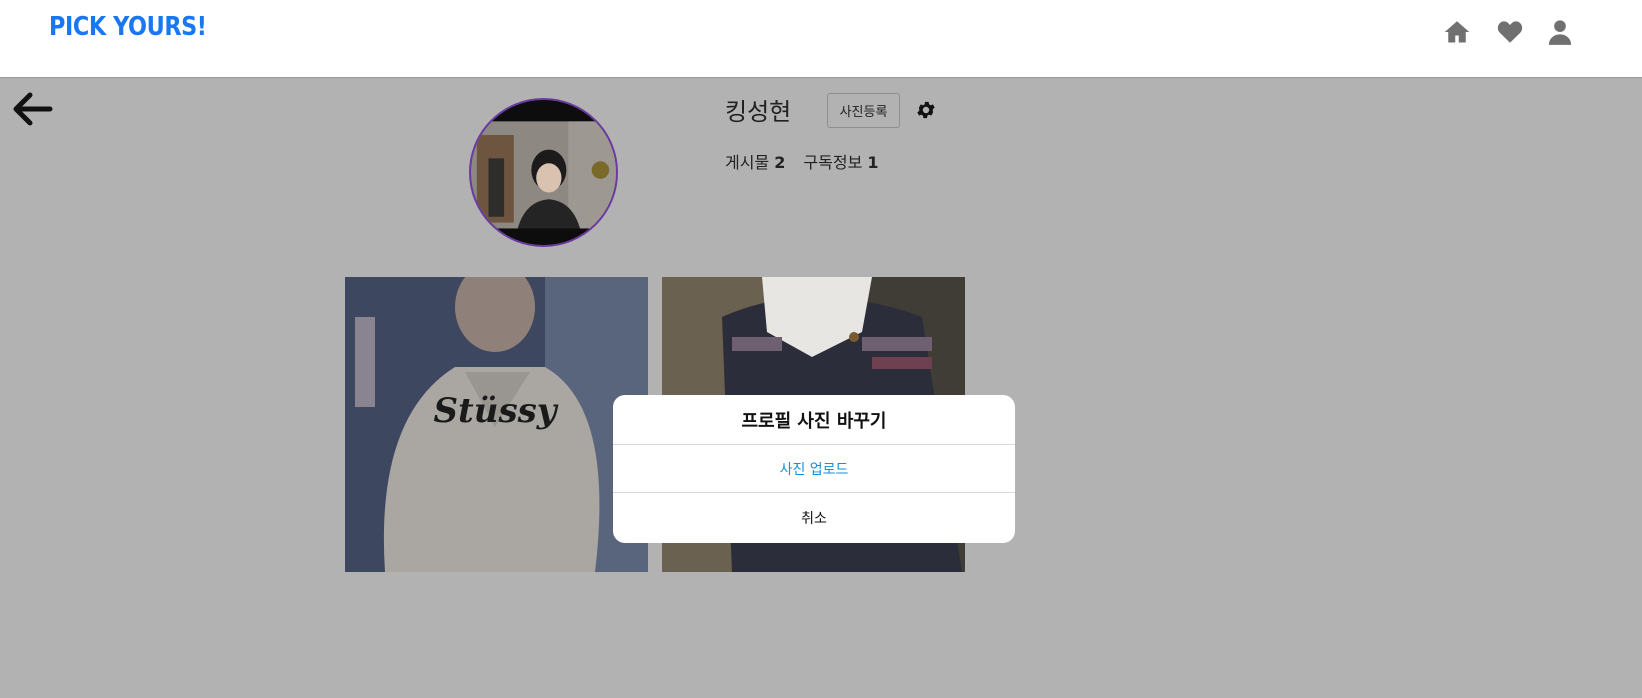  I want to click on change-profile-photo-modal: 프로필 사진 바꾸기 사진 업로드 취소, so click(814, 469).